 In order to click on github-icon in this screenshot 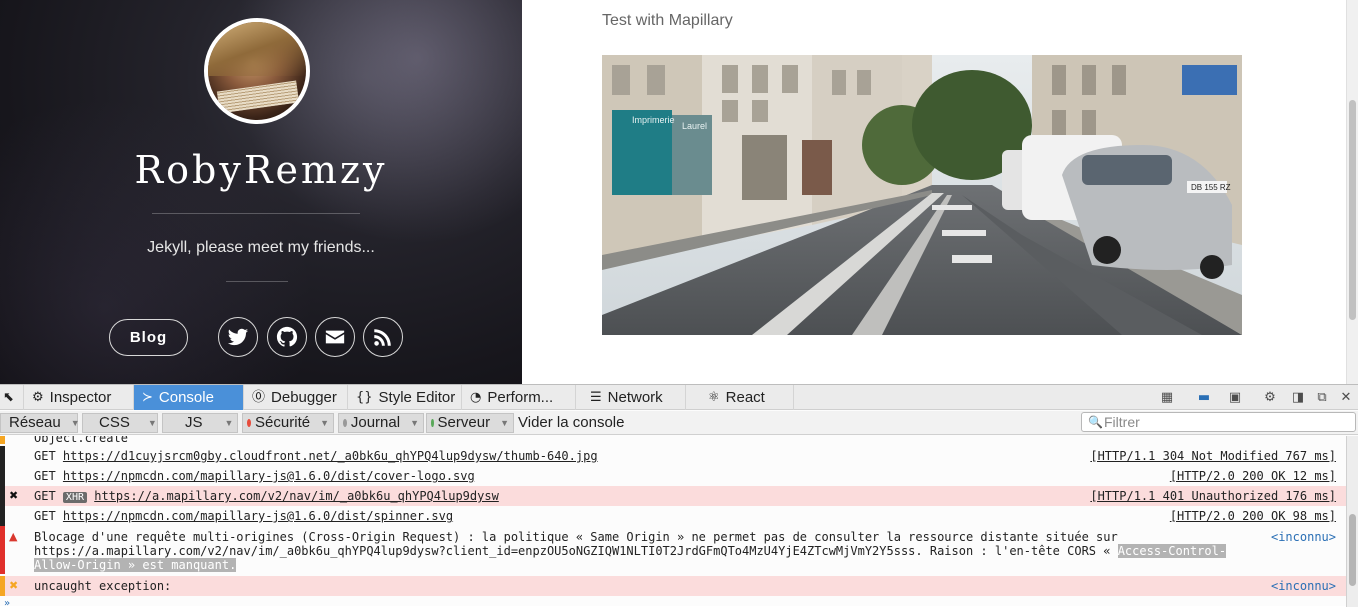, I will do `click(287, 336)`.